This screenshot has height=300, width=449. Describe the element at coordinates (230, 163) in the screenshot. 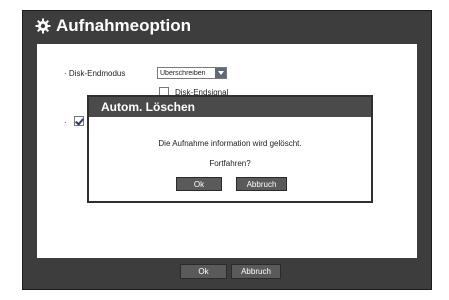

I see `dialog-question: Fortfahren?` at that location.